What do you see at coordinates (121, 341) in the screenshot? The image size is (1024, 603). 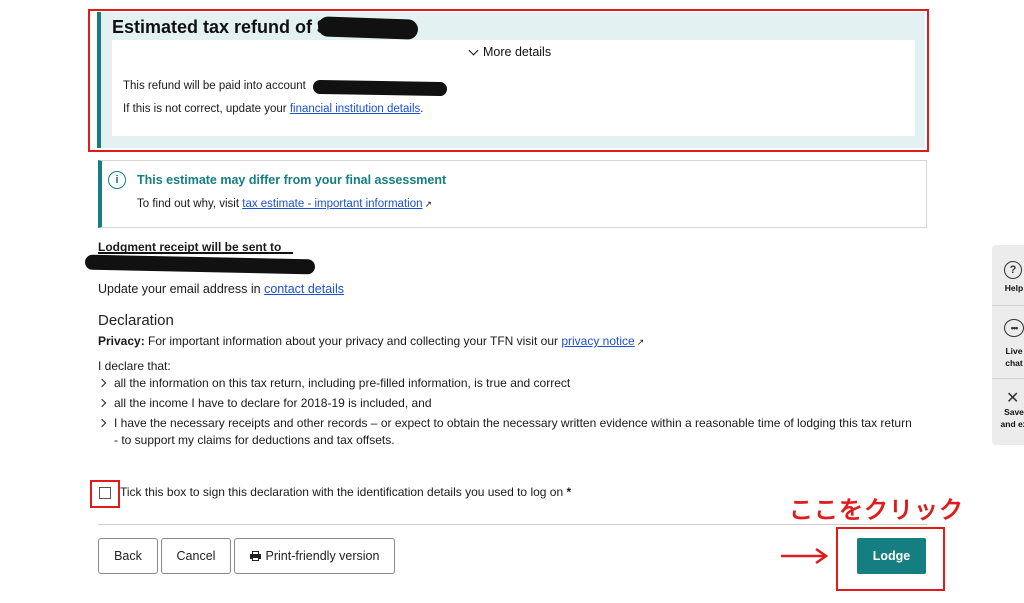 I see `privacy-label: Privacy:` at bounding box center [121, 341].